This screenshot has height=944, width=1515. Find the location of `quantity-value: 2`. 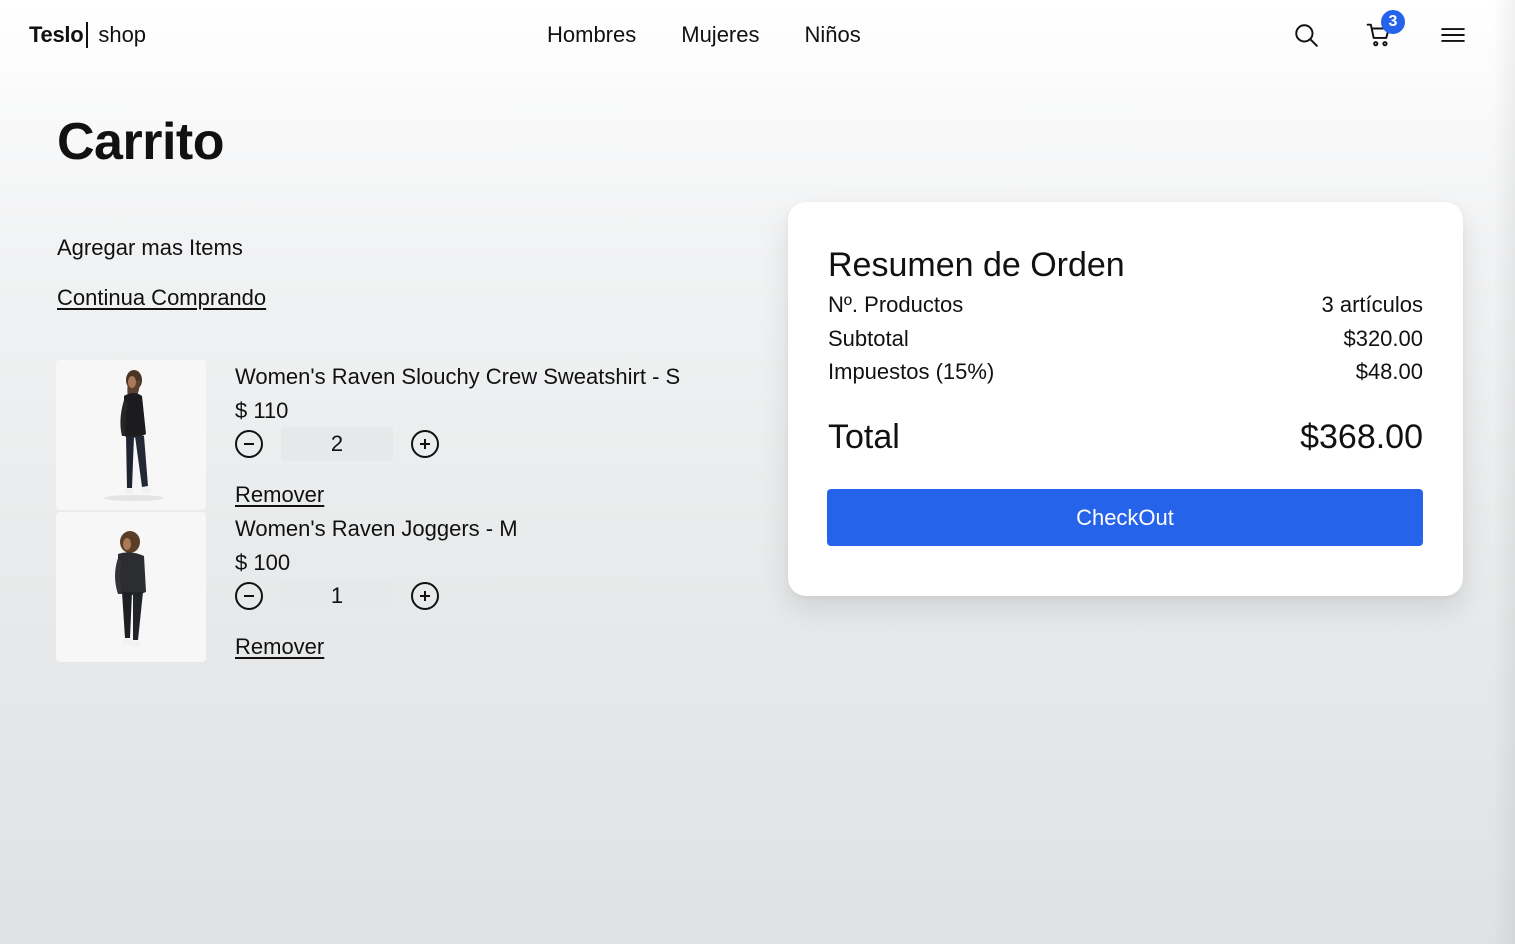

quantity-value: 2 is located at coordinates (337, 444).